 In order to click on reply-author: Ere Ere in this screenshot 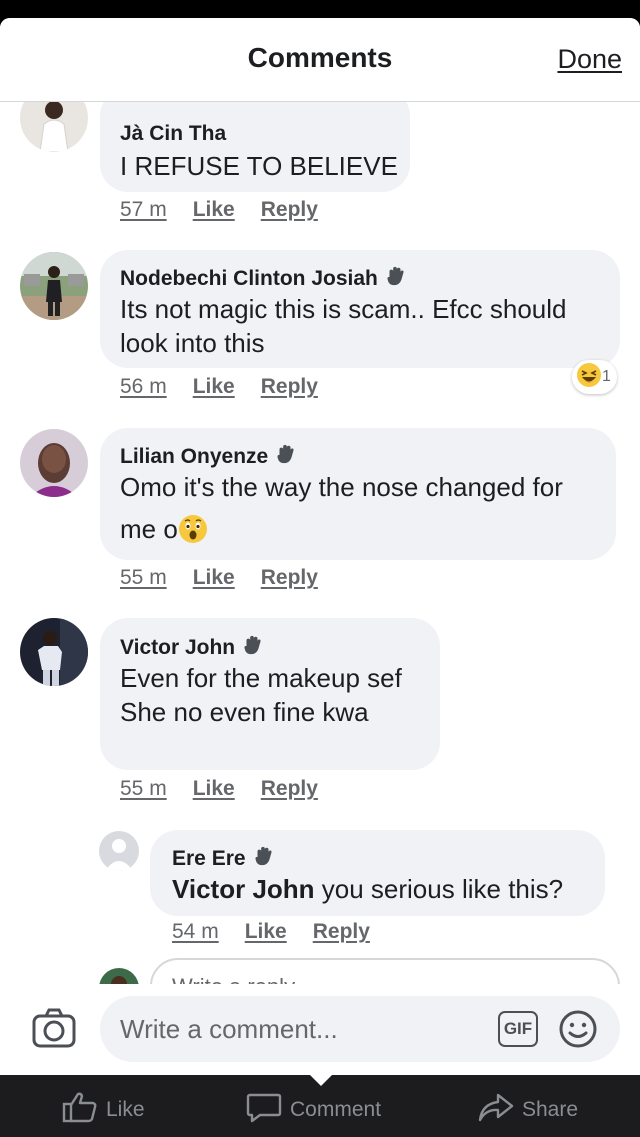, I will do `click(223, 859)`.